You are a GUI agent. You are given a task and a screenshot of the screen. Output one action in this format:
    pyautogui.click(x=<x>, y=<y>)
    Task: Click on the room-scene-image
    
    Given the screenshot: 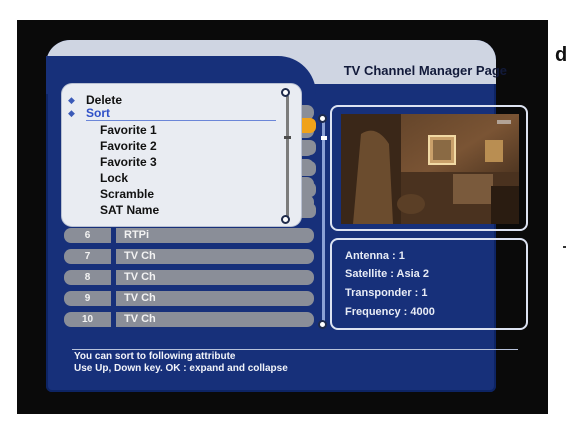 What is the action you would take?
    pyautogui.click(x=430, y=169)
    